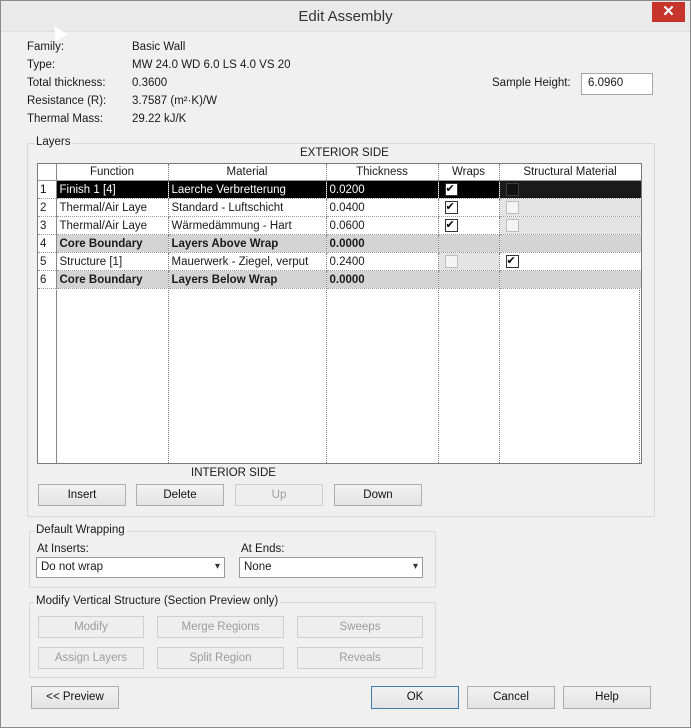  I want to click on window-title: Edit Assembly, so click(345, 16).